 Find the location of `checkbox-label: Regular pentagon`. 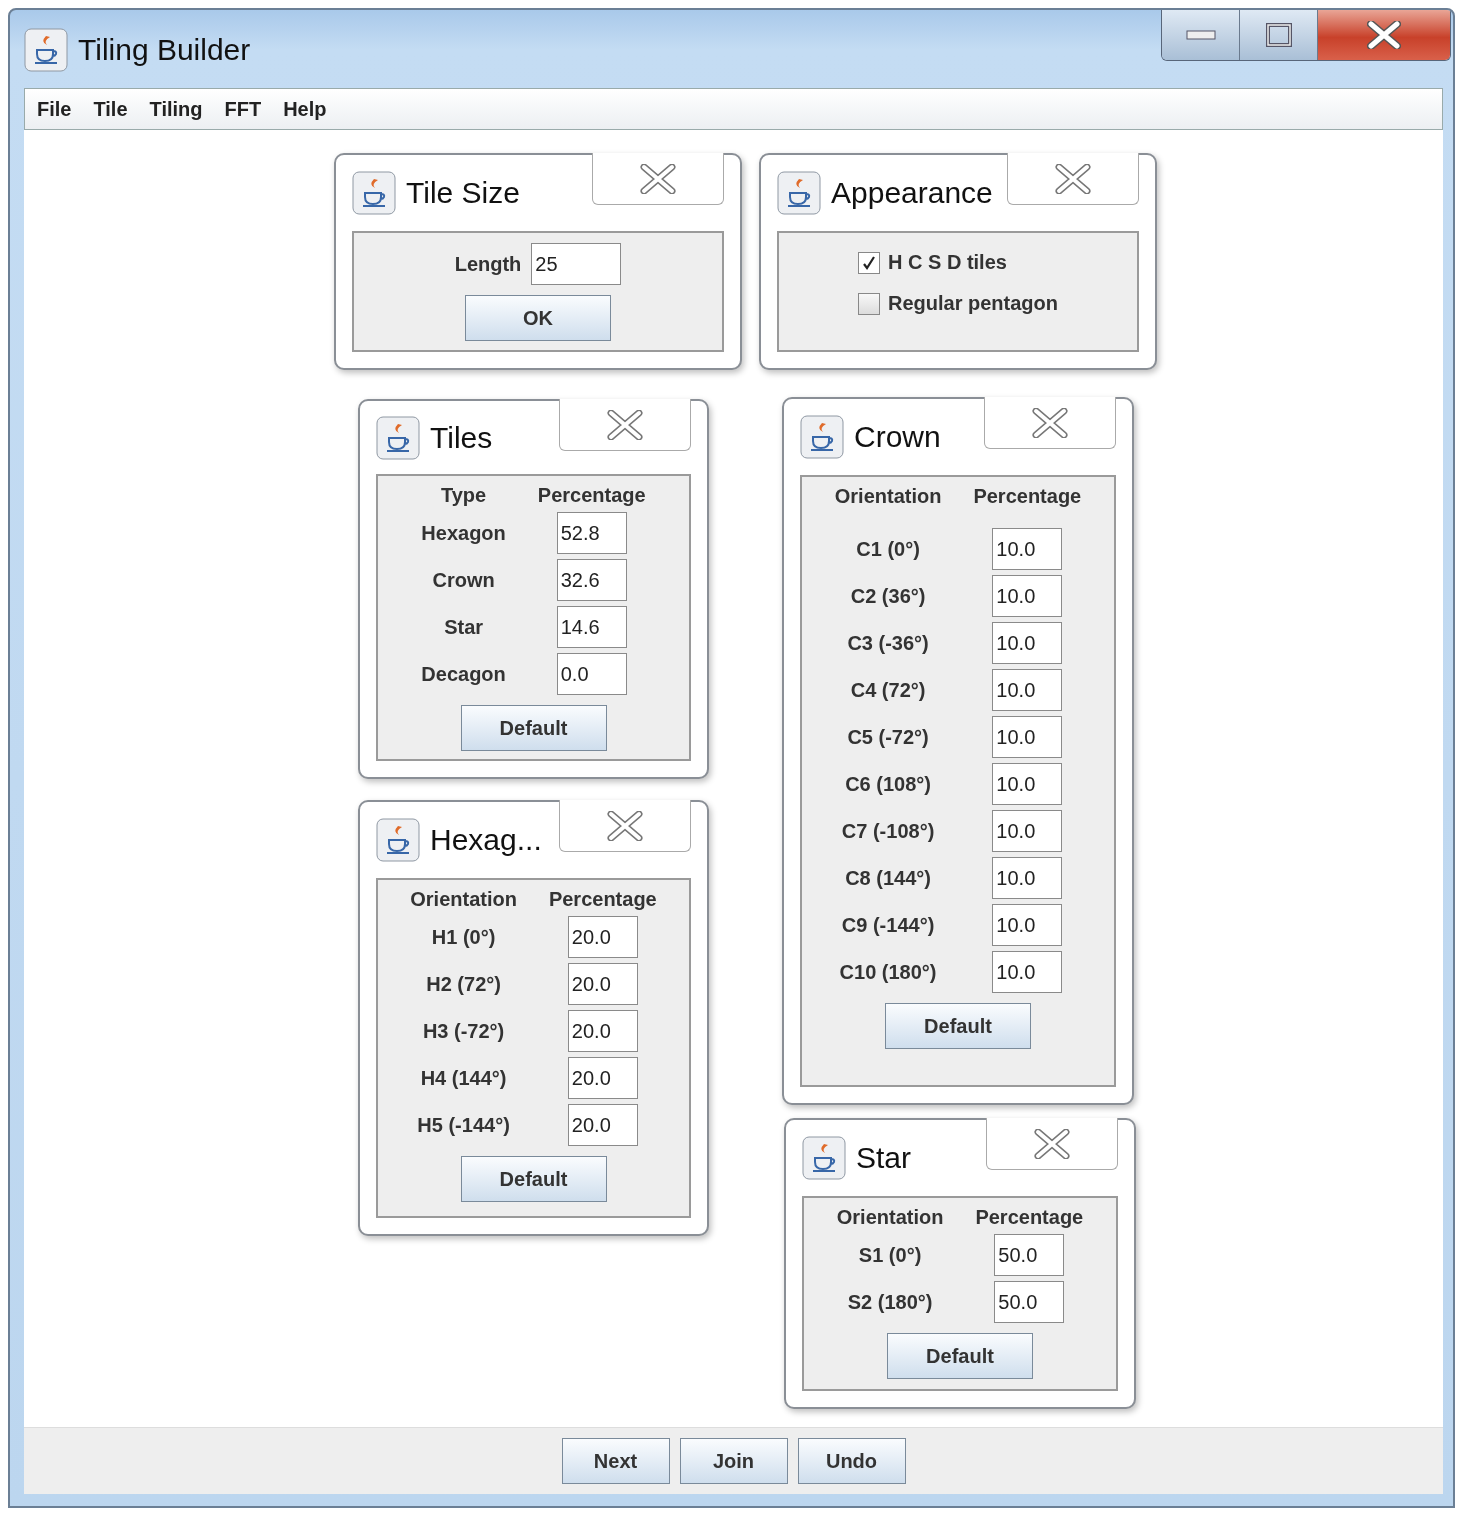

checkbox-label: Regular pentagon is located at coordinates (973, 303).